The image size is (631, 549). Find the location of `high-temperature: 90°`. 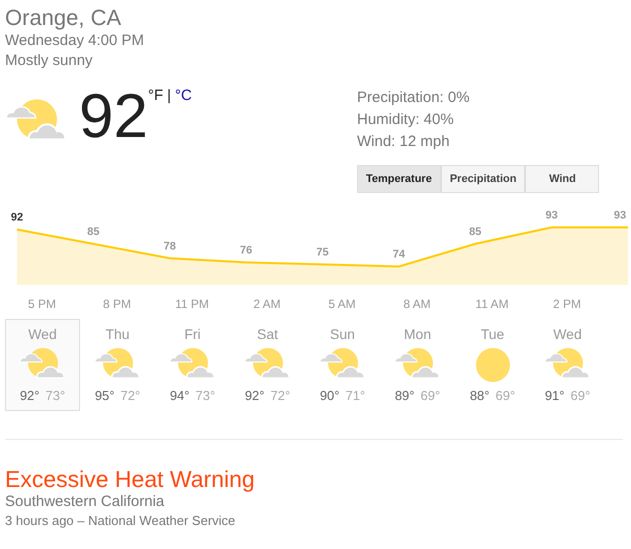

high-temperature: 90° is located at coordinates (330, 396).